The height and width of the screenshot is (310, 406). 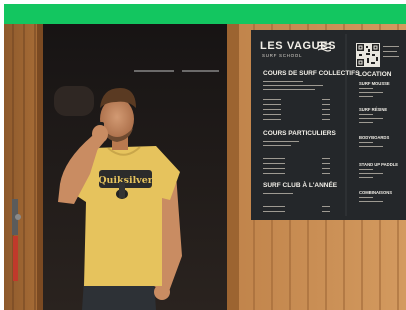 I want to click on location-item-surf-resine: SURF RÉSINE, so click(x=373, y=109).